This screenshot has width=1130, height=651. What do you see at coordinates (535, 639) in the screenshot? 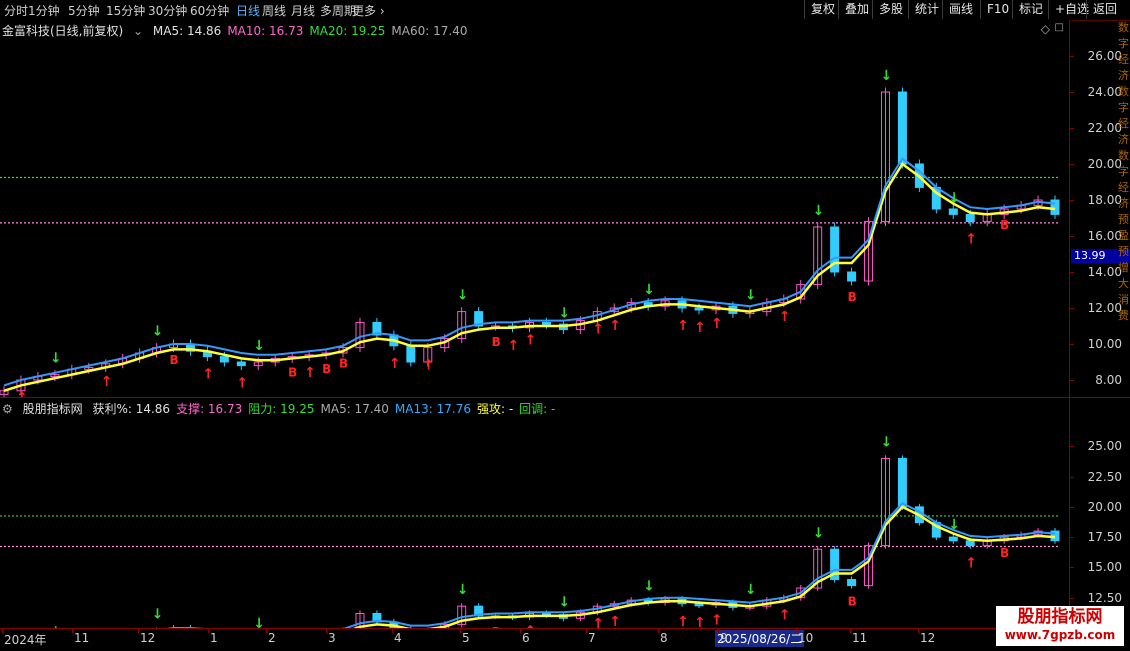
I see `date-axis: 2025/08/26/二 2024年 11 12 1 2 3 4 5 6 7 8 9 10 11 12` at bounding box center [535, 639].